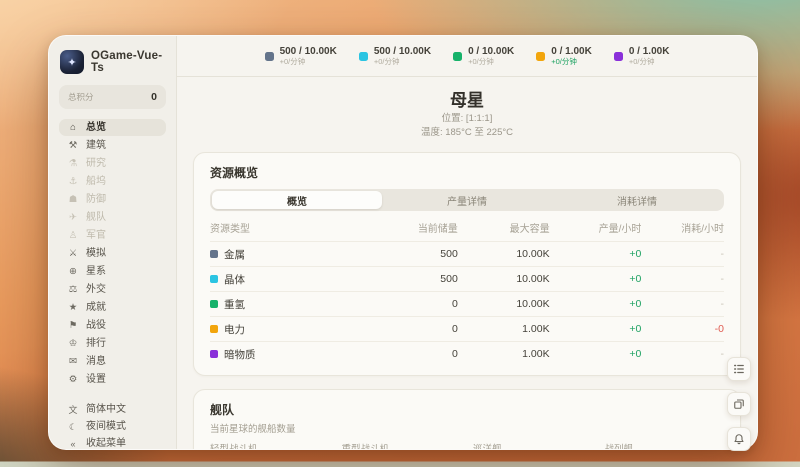  Describe the element at coordinates (253, 429) in the screenshot. I see `fleet-card-subtitle: 当前星球的舰船数量` at that location.